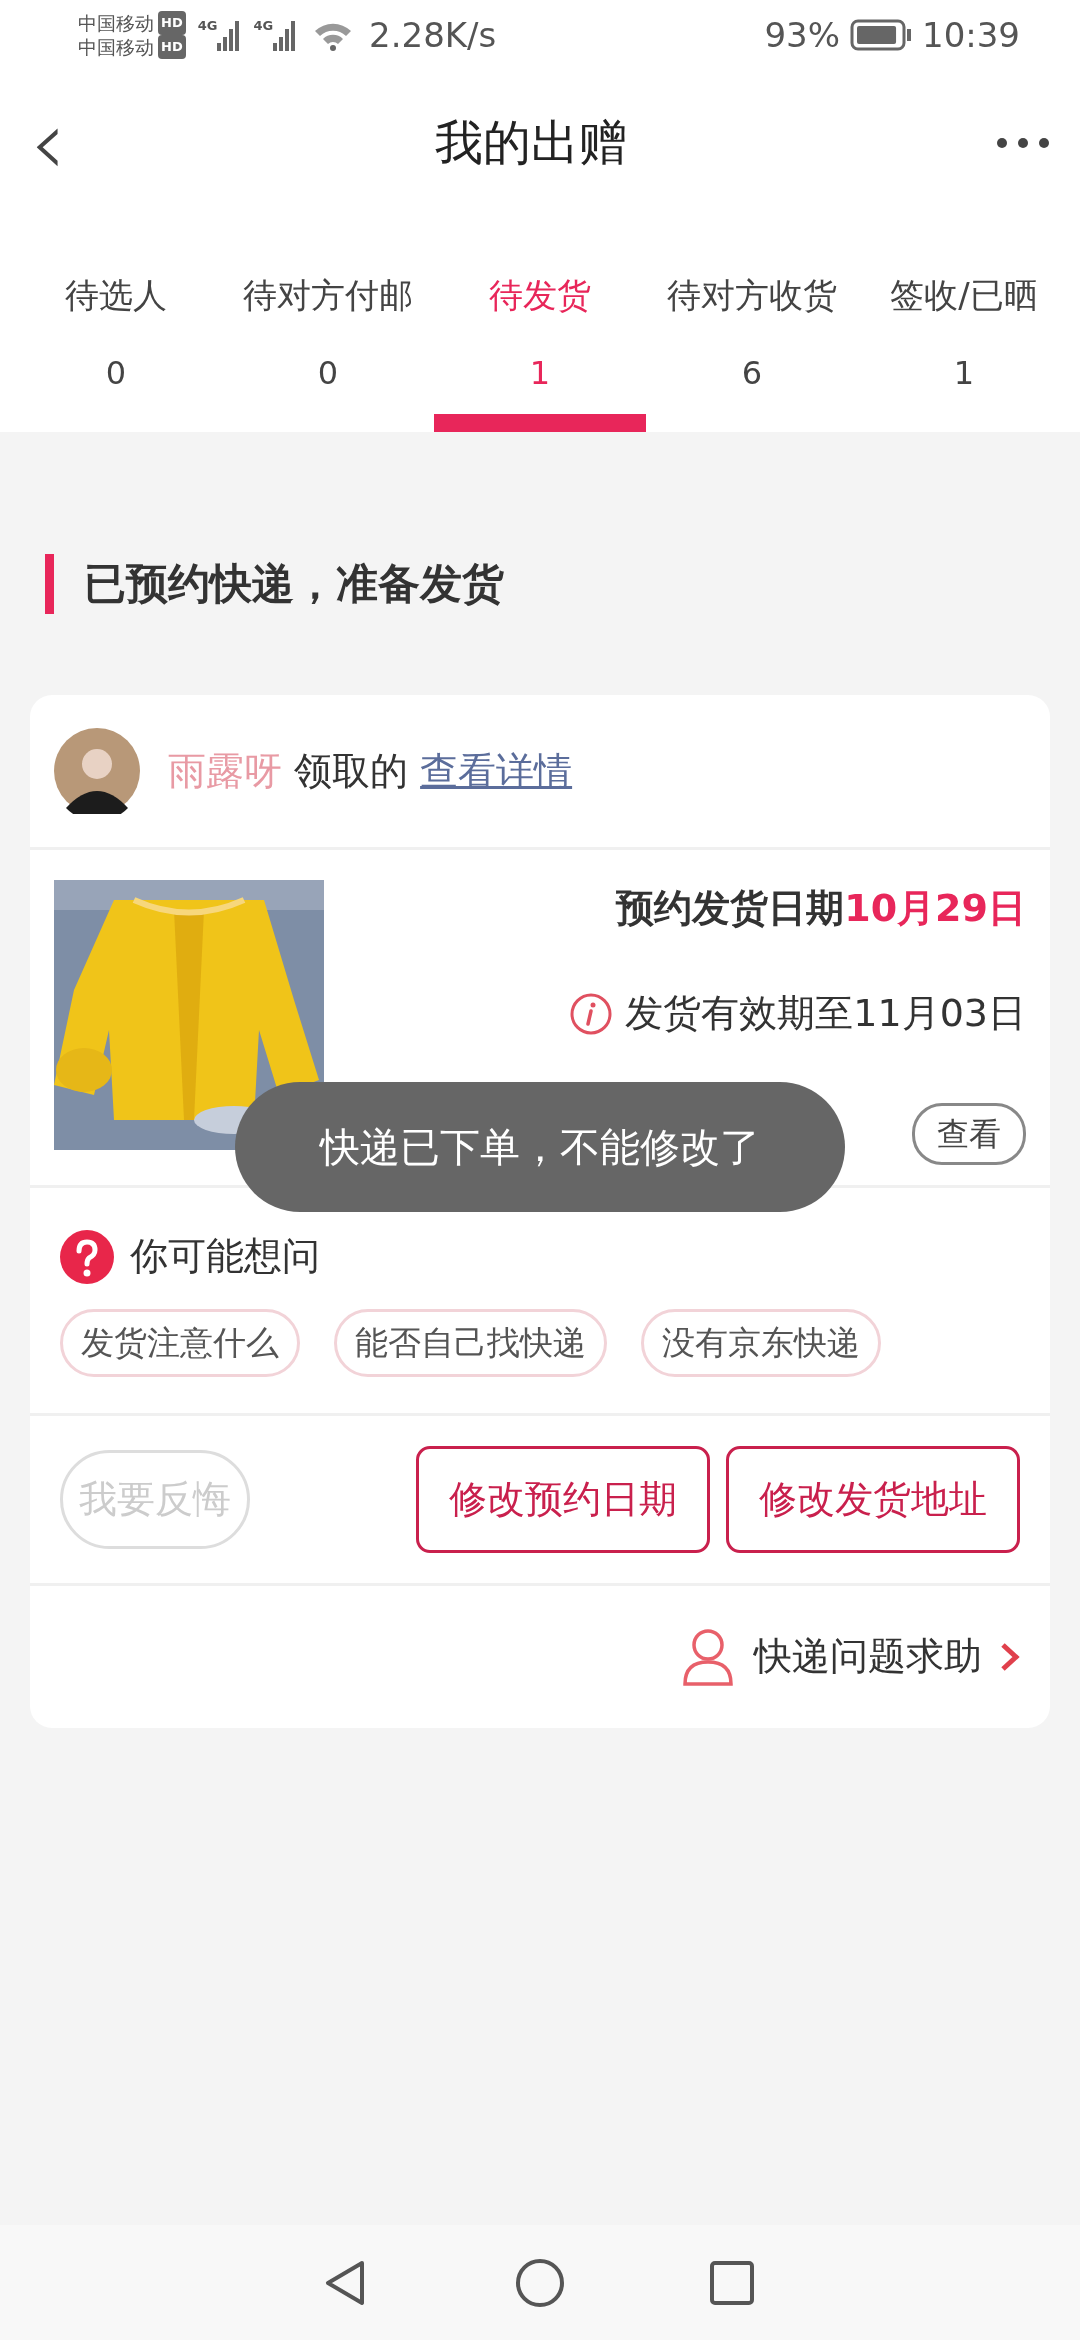  What do you see at coordinates (752, 373) in the screenshot?
I see `tab-count: 6` at bounding box center [752, 373].